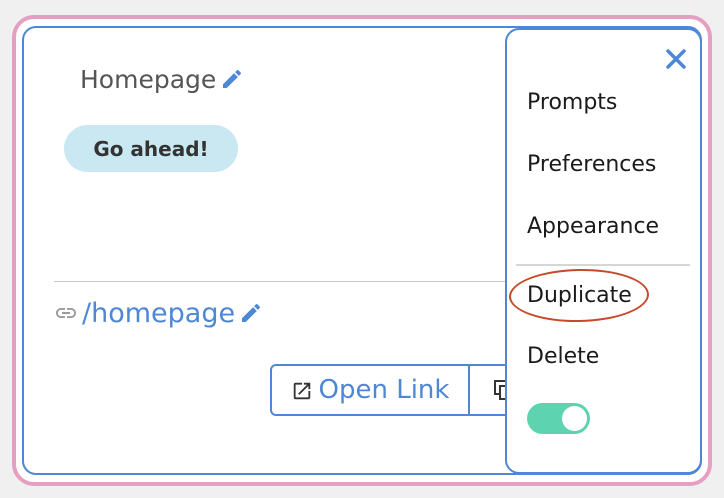  I want to click on open-link-button: Open Link, so click(371, 390).